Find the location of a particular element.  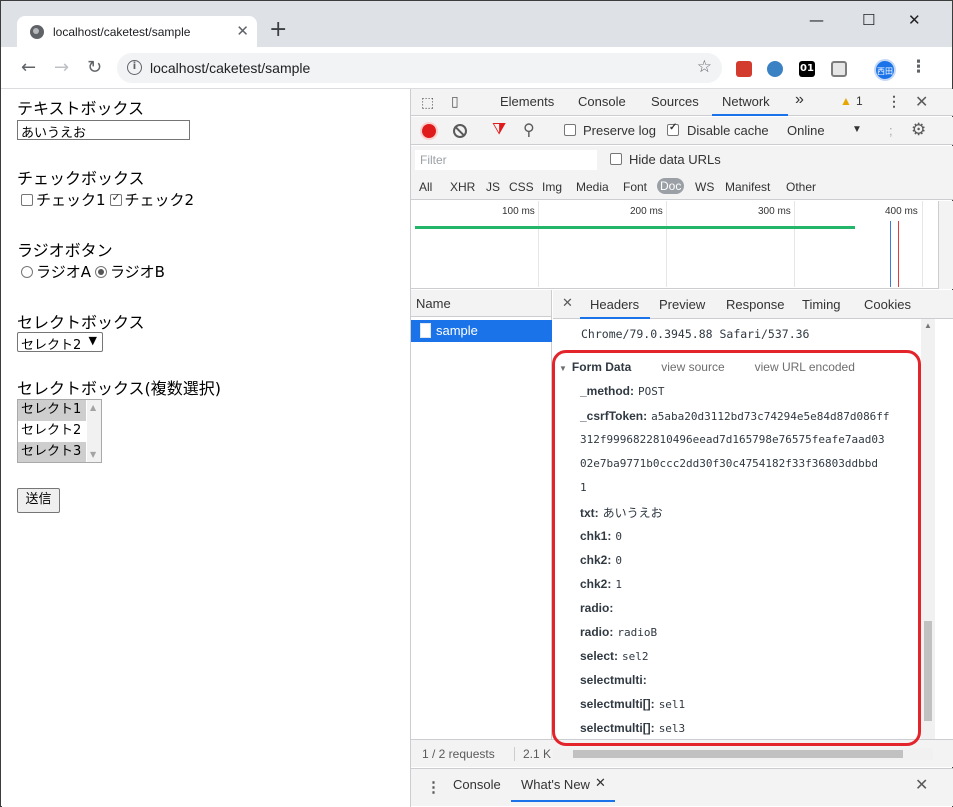

chevron-down-icon: ▼ is located at coordinates (857, 129).